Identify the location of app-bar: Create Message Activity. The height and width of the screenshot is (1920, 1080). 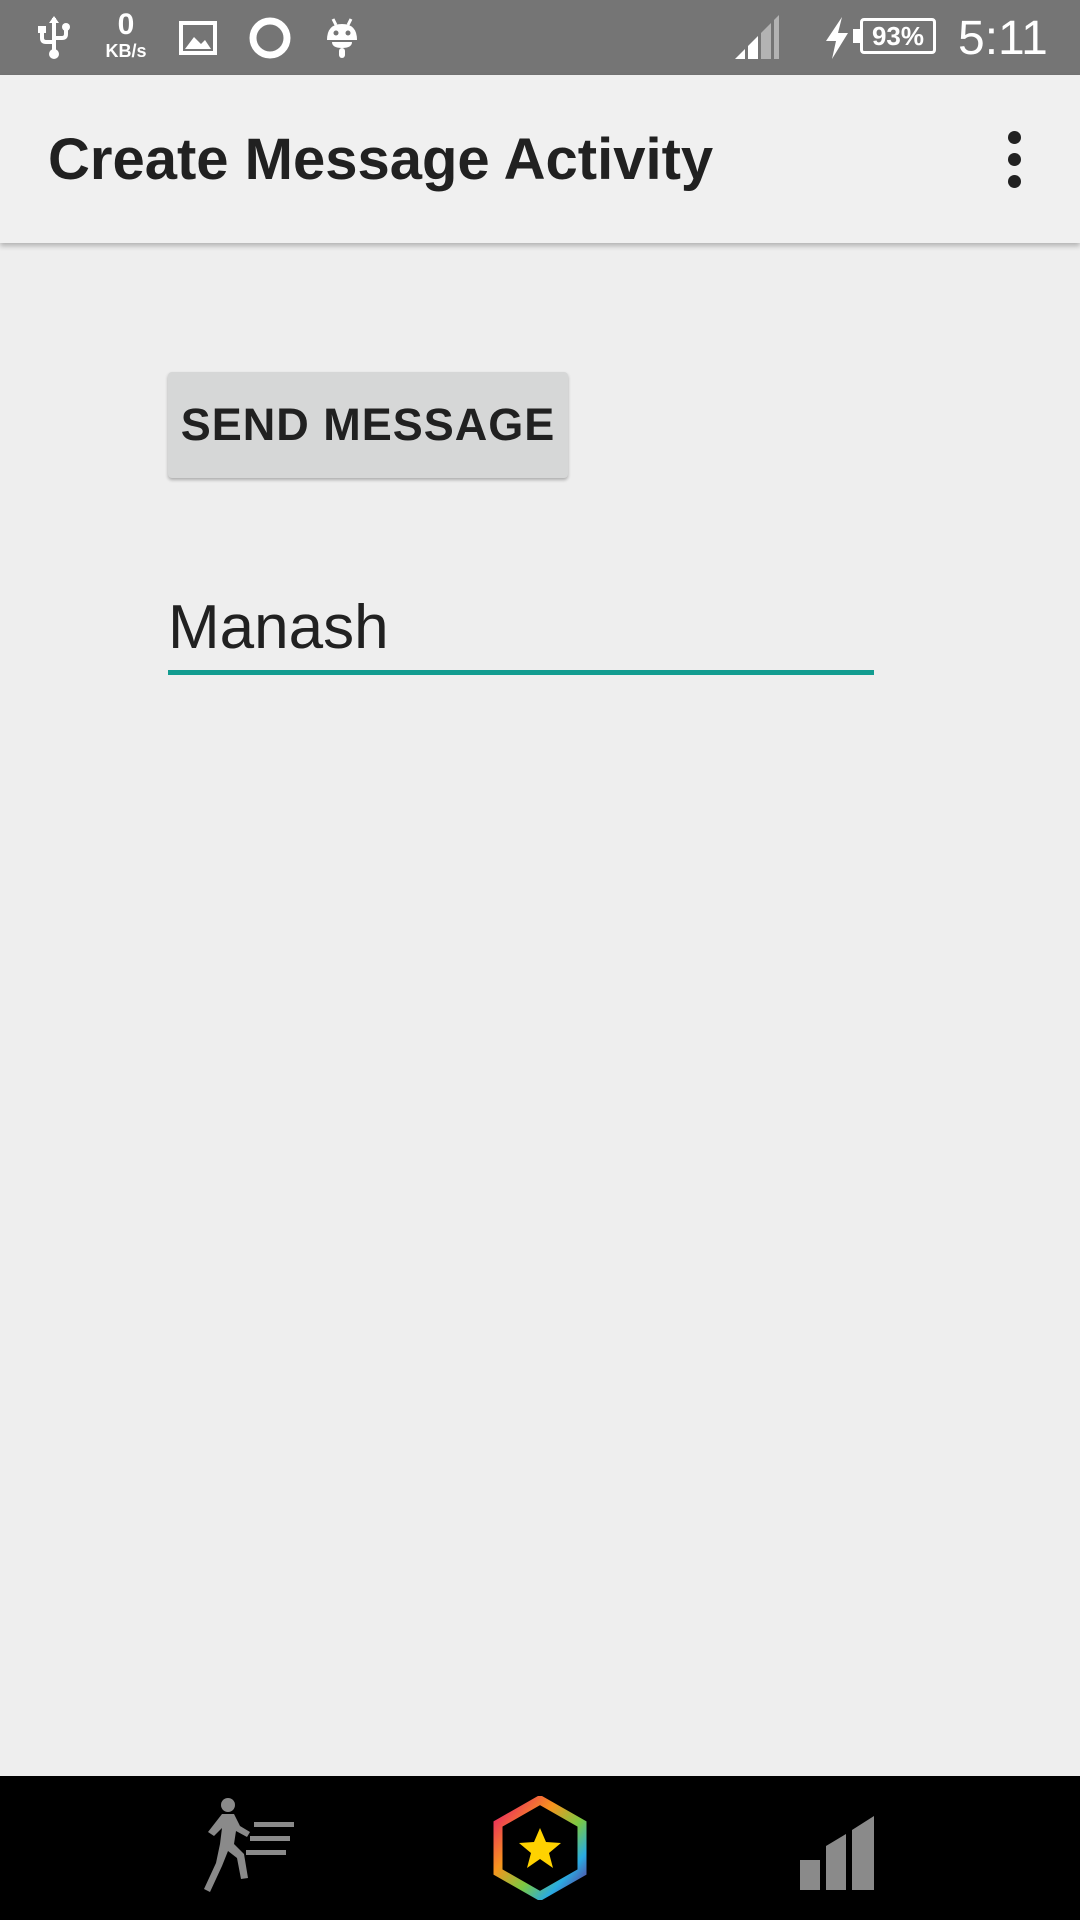
(540, 159).